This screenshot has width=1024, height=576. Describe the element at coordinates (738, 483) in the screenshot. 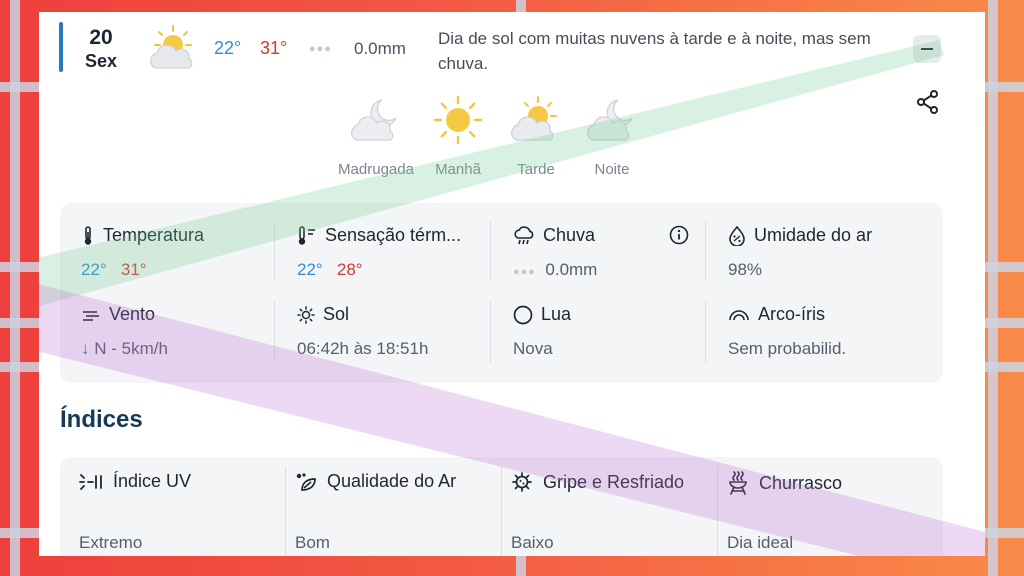

I see `grill-icon` at that location.